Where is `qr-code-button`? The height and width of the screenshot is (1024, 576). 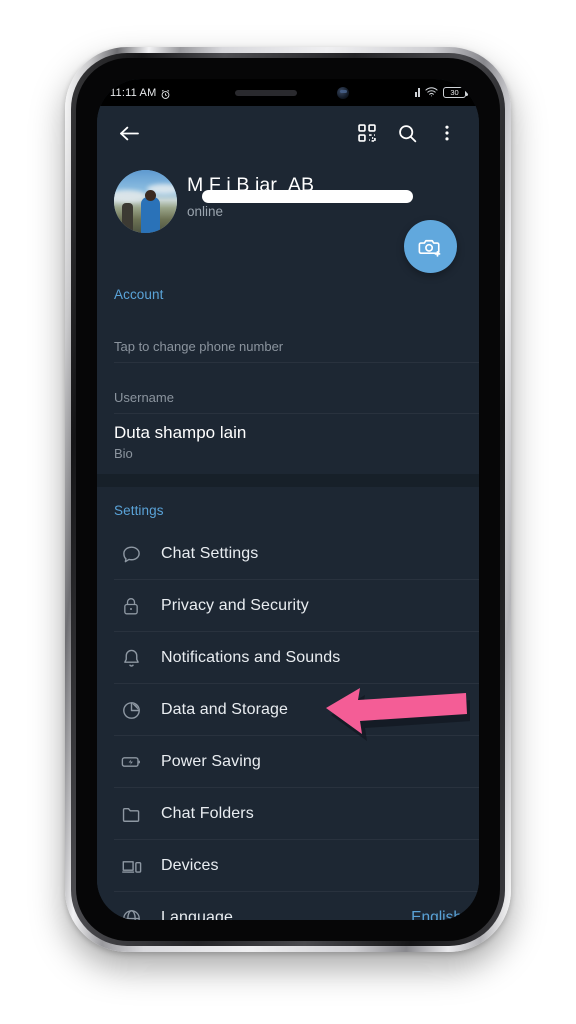
qr-code-button is located at coordinates (367, 133).